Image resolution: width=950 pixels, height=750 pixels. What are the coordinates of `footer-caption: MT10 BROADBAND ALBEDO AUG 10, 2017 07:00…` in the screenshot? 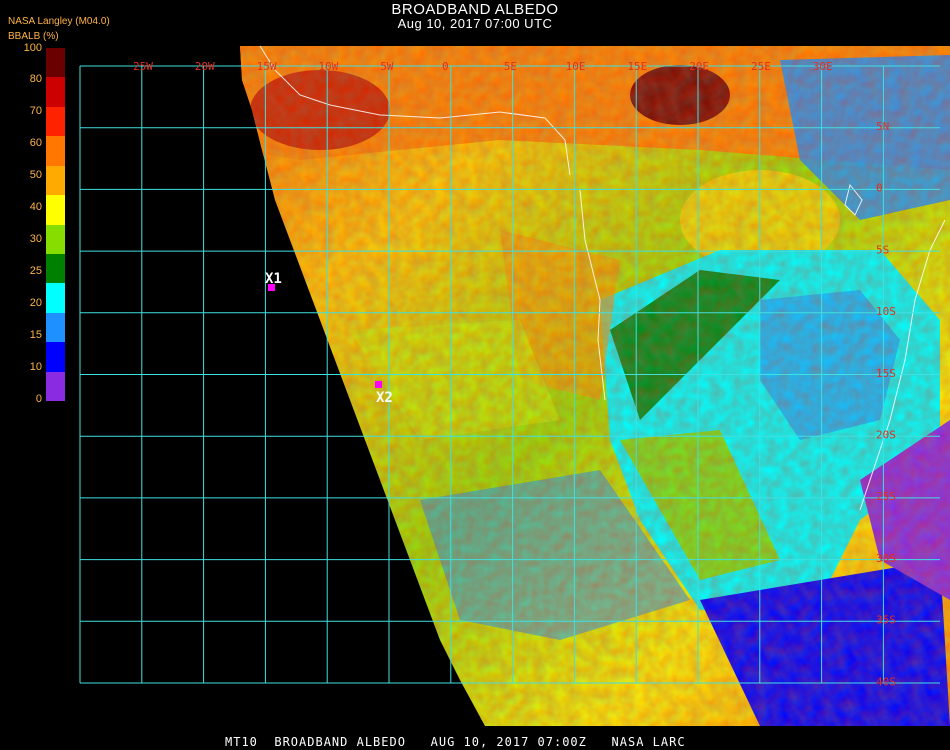 It's located at (455, 742).